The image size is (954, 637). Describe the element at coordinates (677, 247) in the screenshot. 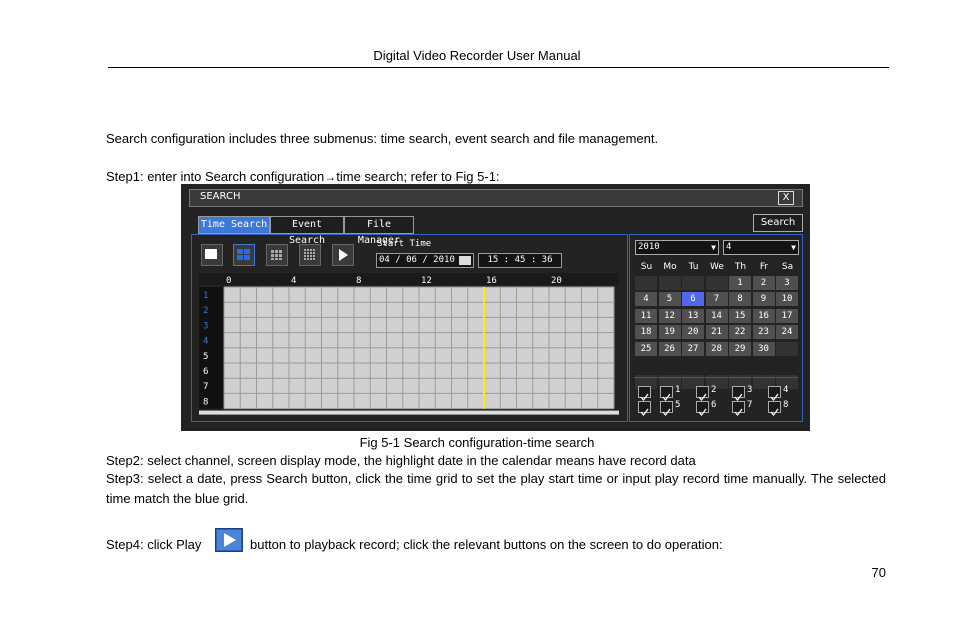

I see `year-select: 2010 ▼` at that location.